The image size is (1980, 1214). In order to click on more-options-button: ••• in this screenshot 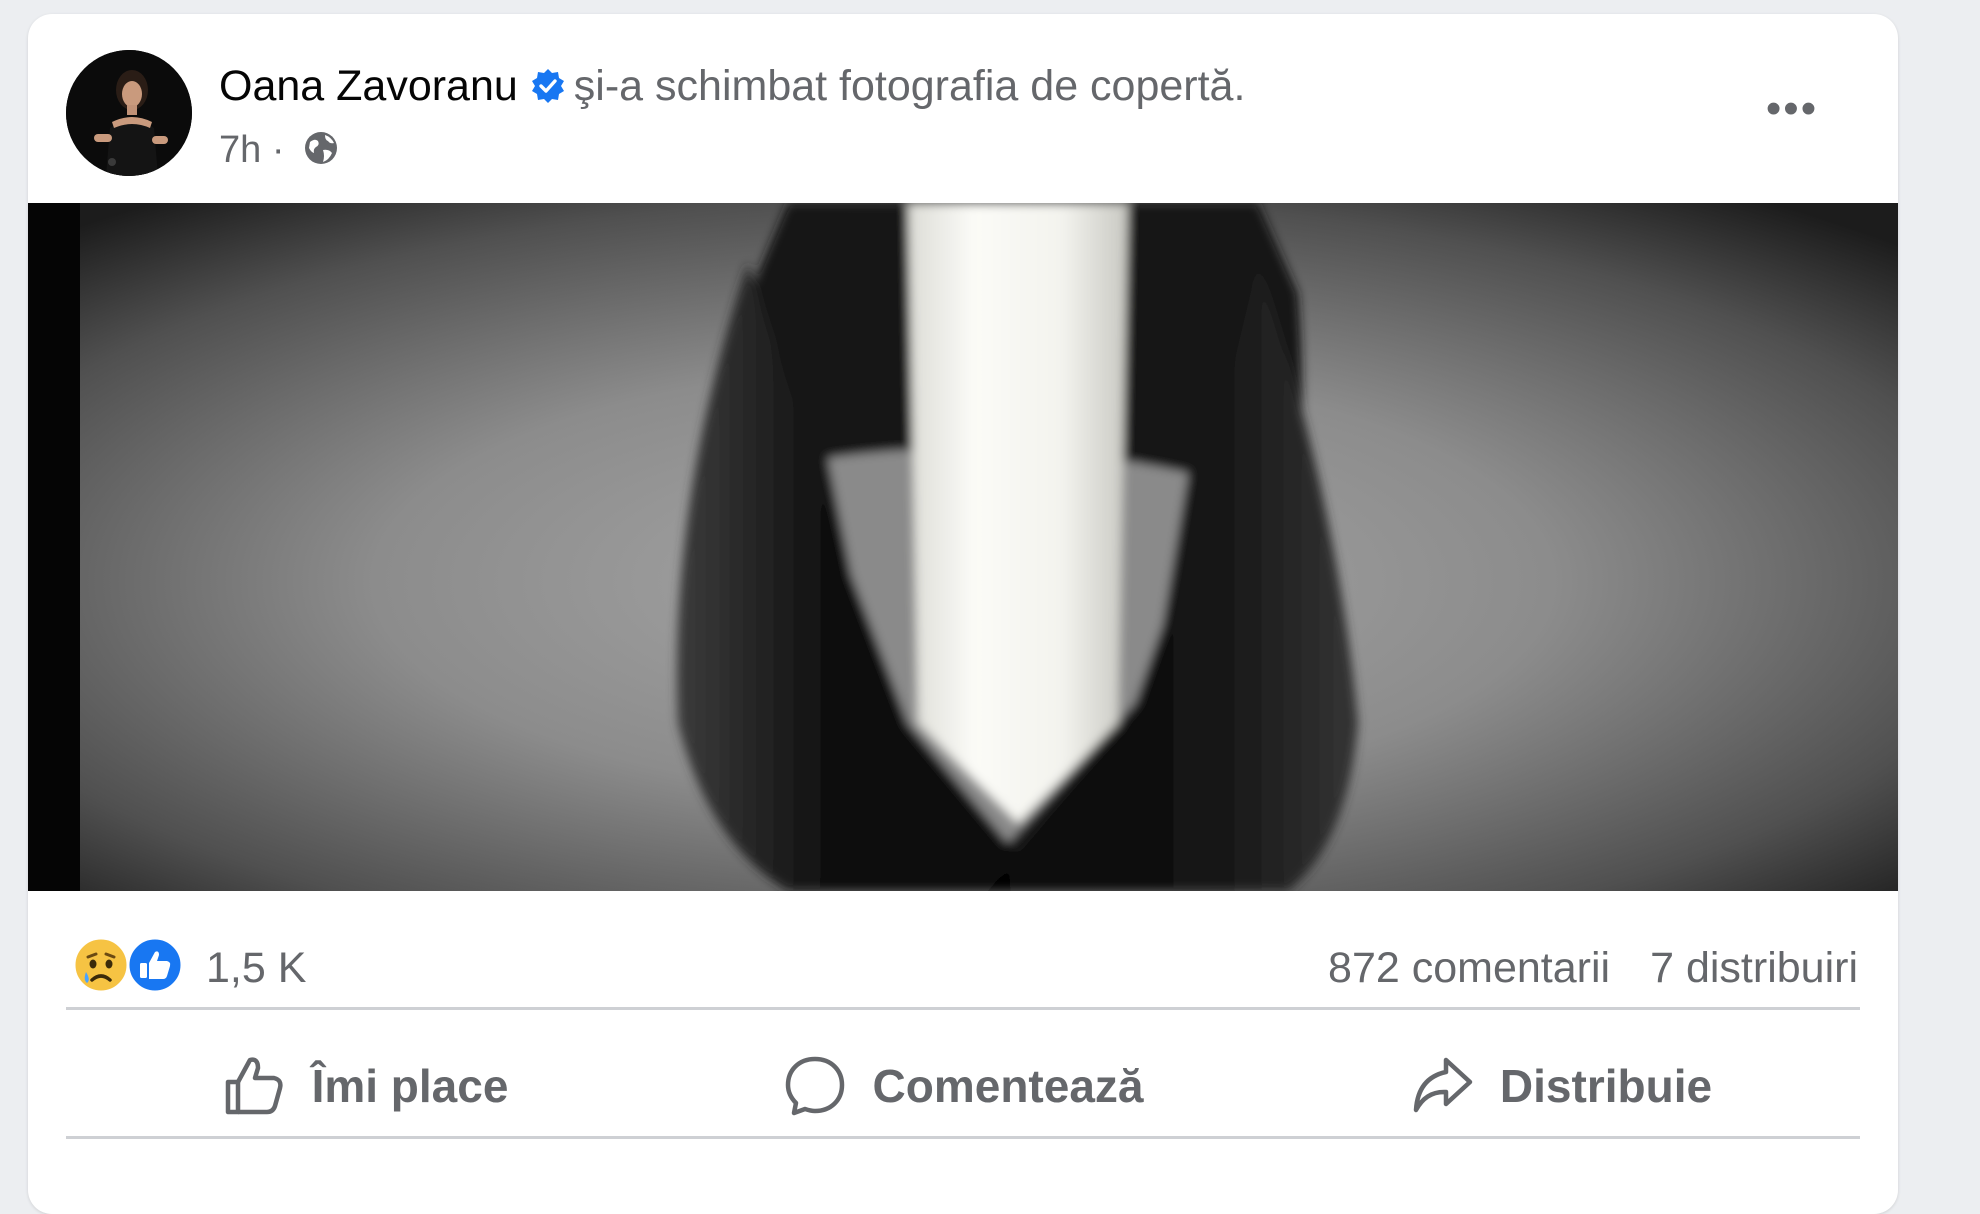, I will do `click(1792, 115)`.